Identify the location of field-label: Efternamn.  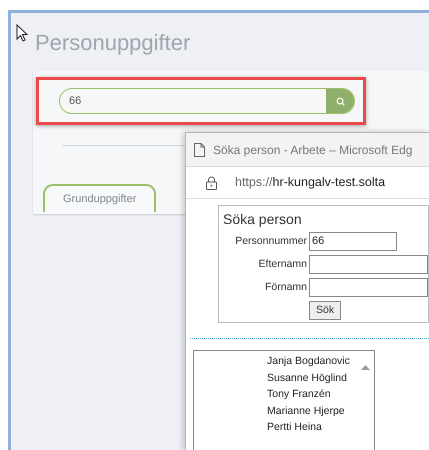
(282, 264).